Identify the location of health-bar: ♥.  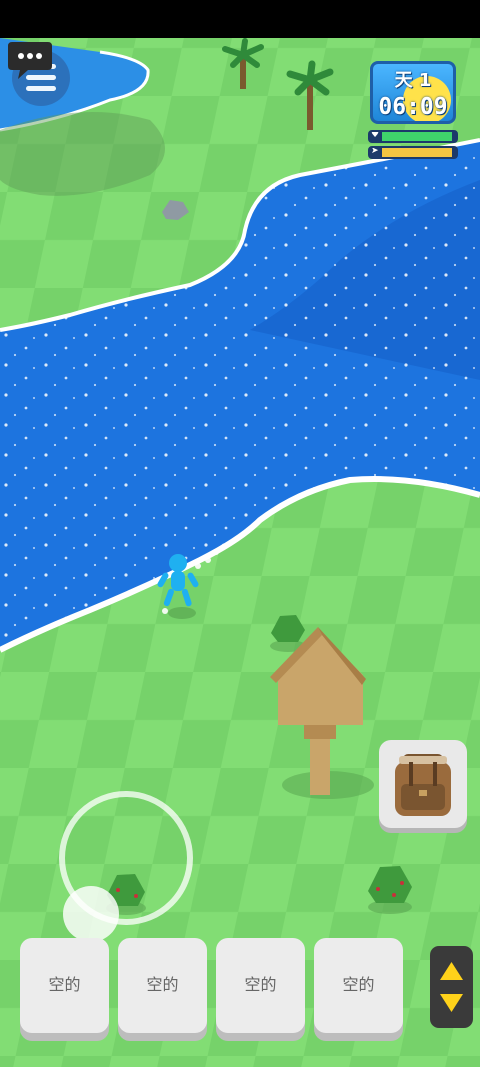
(413, 136).